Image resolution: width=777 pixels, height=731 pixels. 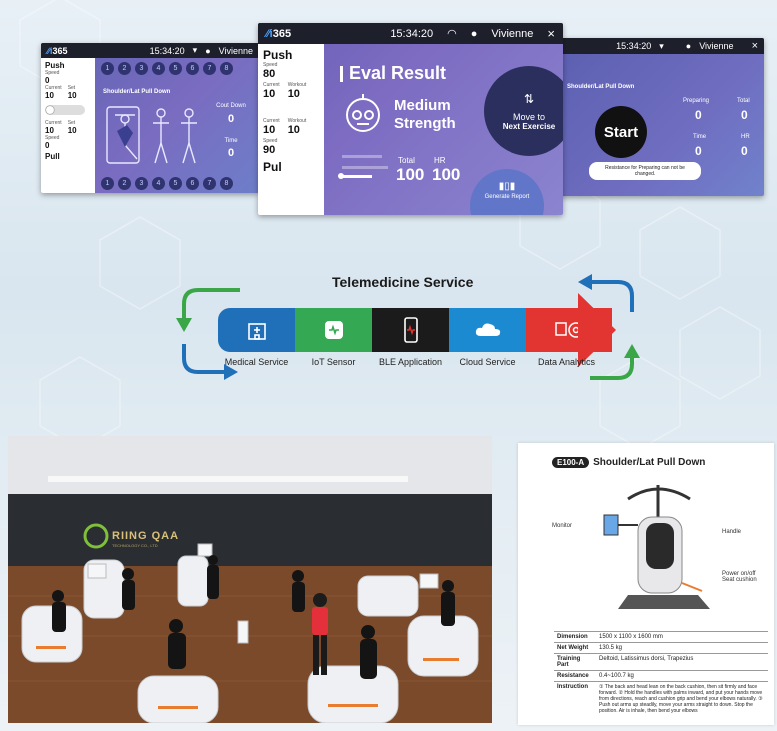 I want to click on total-label: Total, so click(x=406, y=160).